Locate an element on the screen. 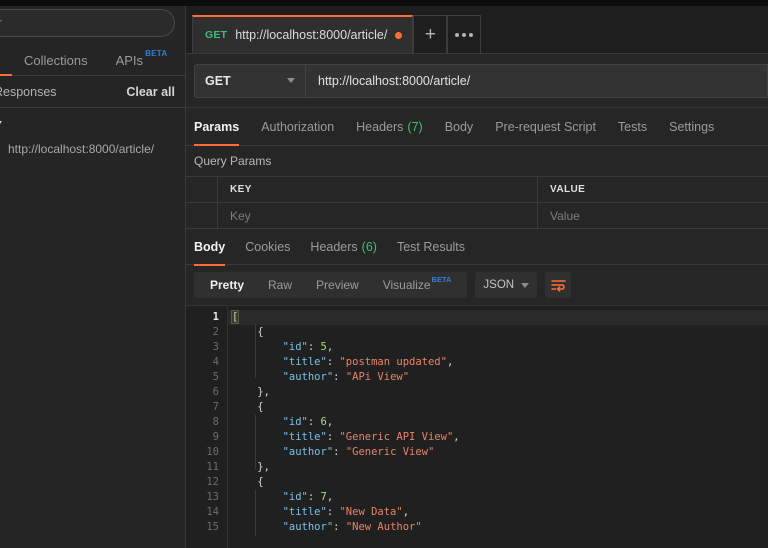 This screenshot has width=768, height=548. tab-headers-label: Headers is located at coordinates (380, 126).